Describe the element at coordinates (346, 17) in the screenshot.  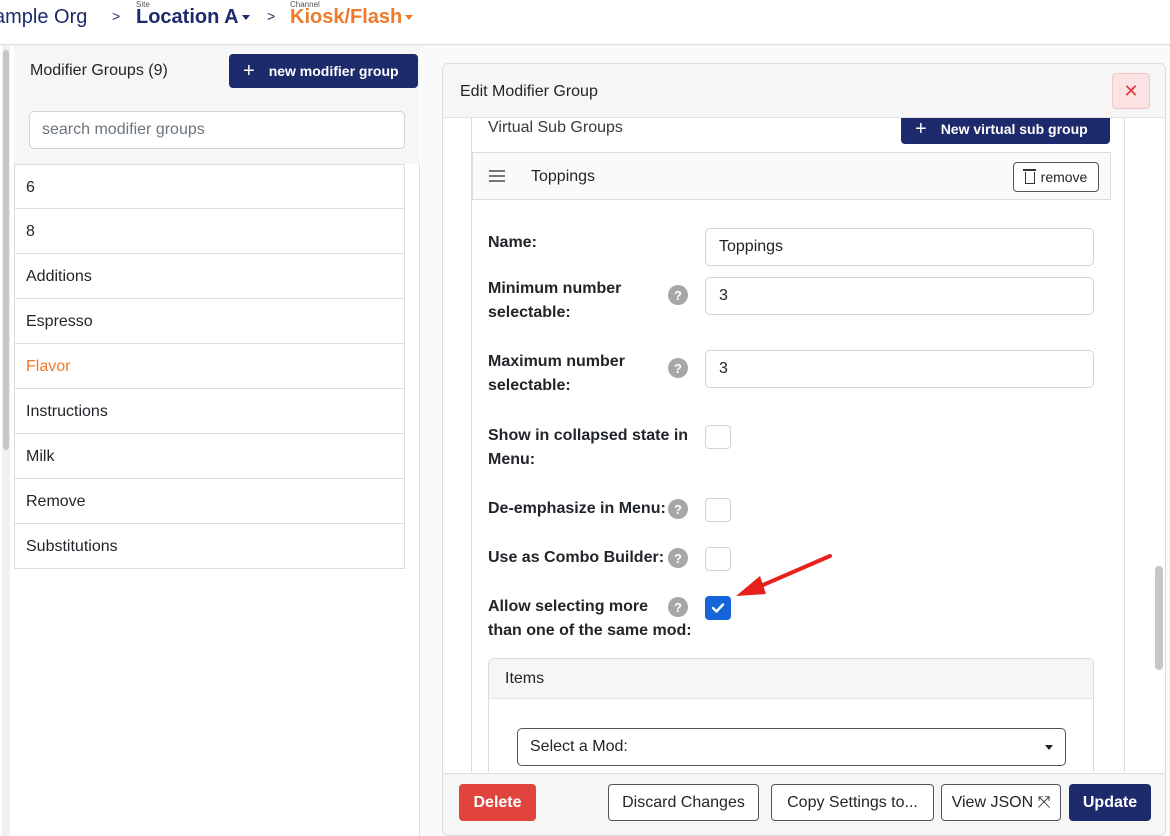
I see `breadcrumb-channel-name: Kiosk/Flash` at that location.